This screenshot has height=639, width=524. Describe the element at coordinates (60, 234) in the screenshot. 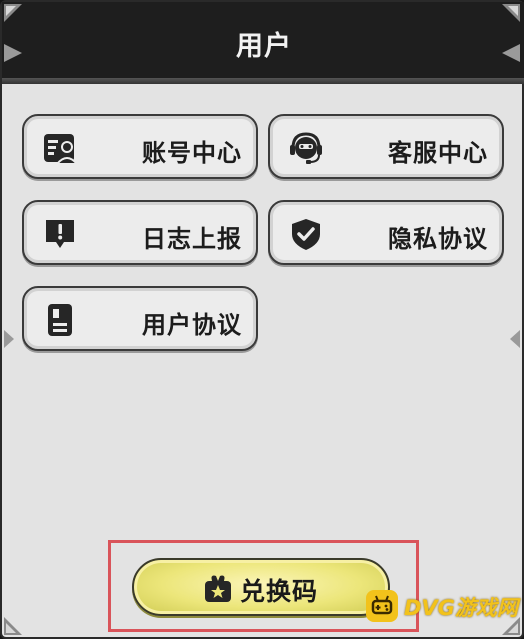

I see `report-alert-icon` at that location.